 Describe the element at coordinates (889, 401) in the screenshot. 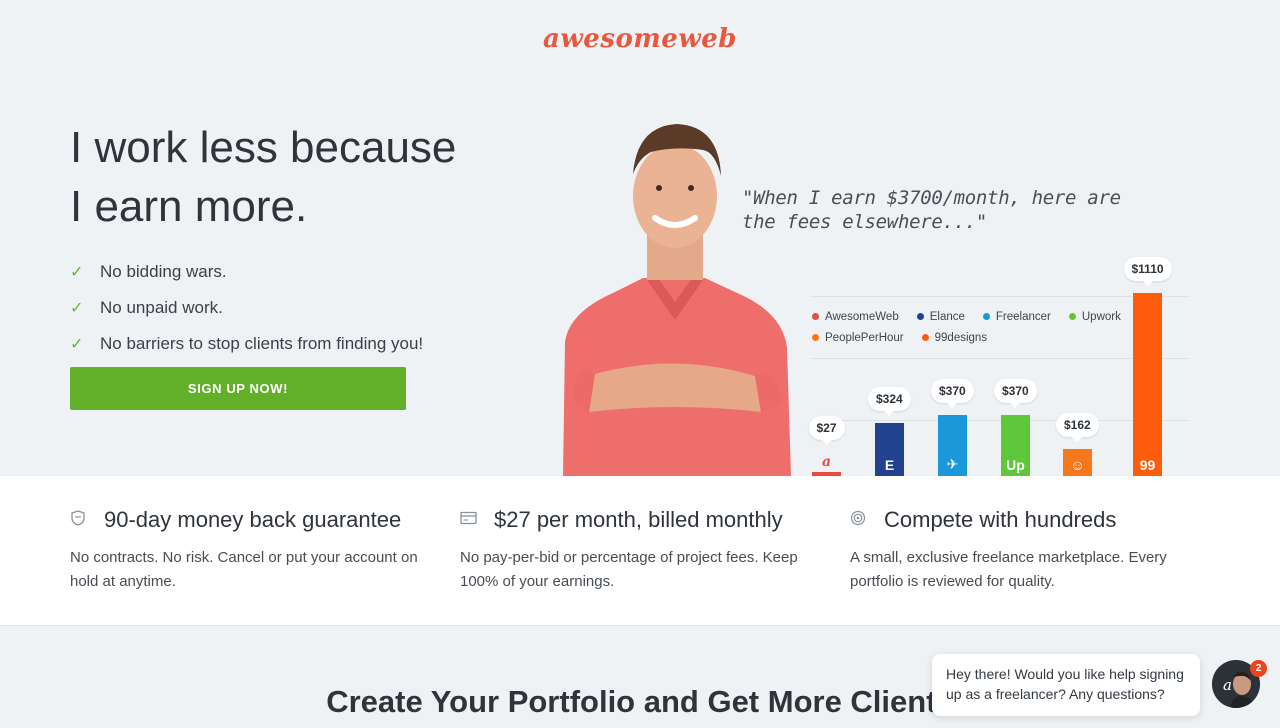

I see `chart-value-label: $324` at that location.